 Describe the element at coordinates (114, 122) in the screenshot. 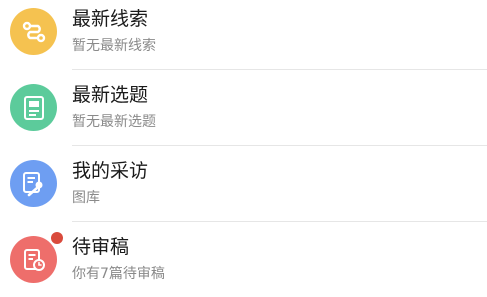

I see `item-subtitle: 暂无最新选题` at that location.